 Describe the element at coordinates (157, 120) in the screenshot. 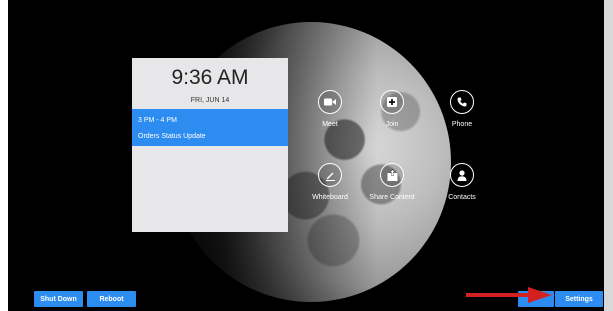

I see `meeting-time: 3 PM - 4 PM` at that location.